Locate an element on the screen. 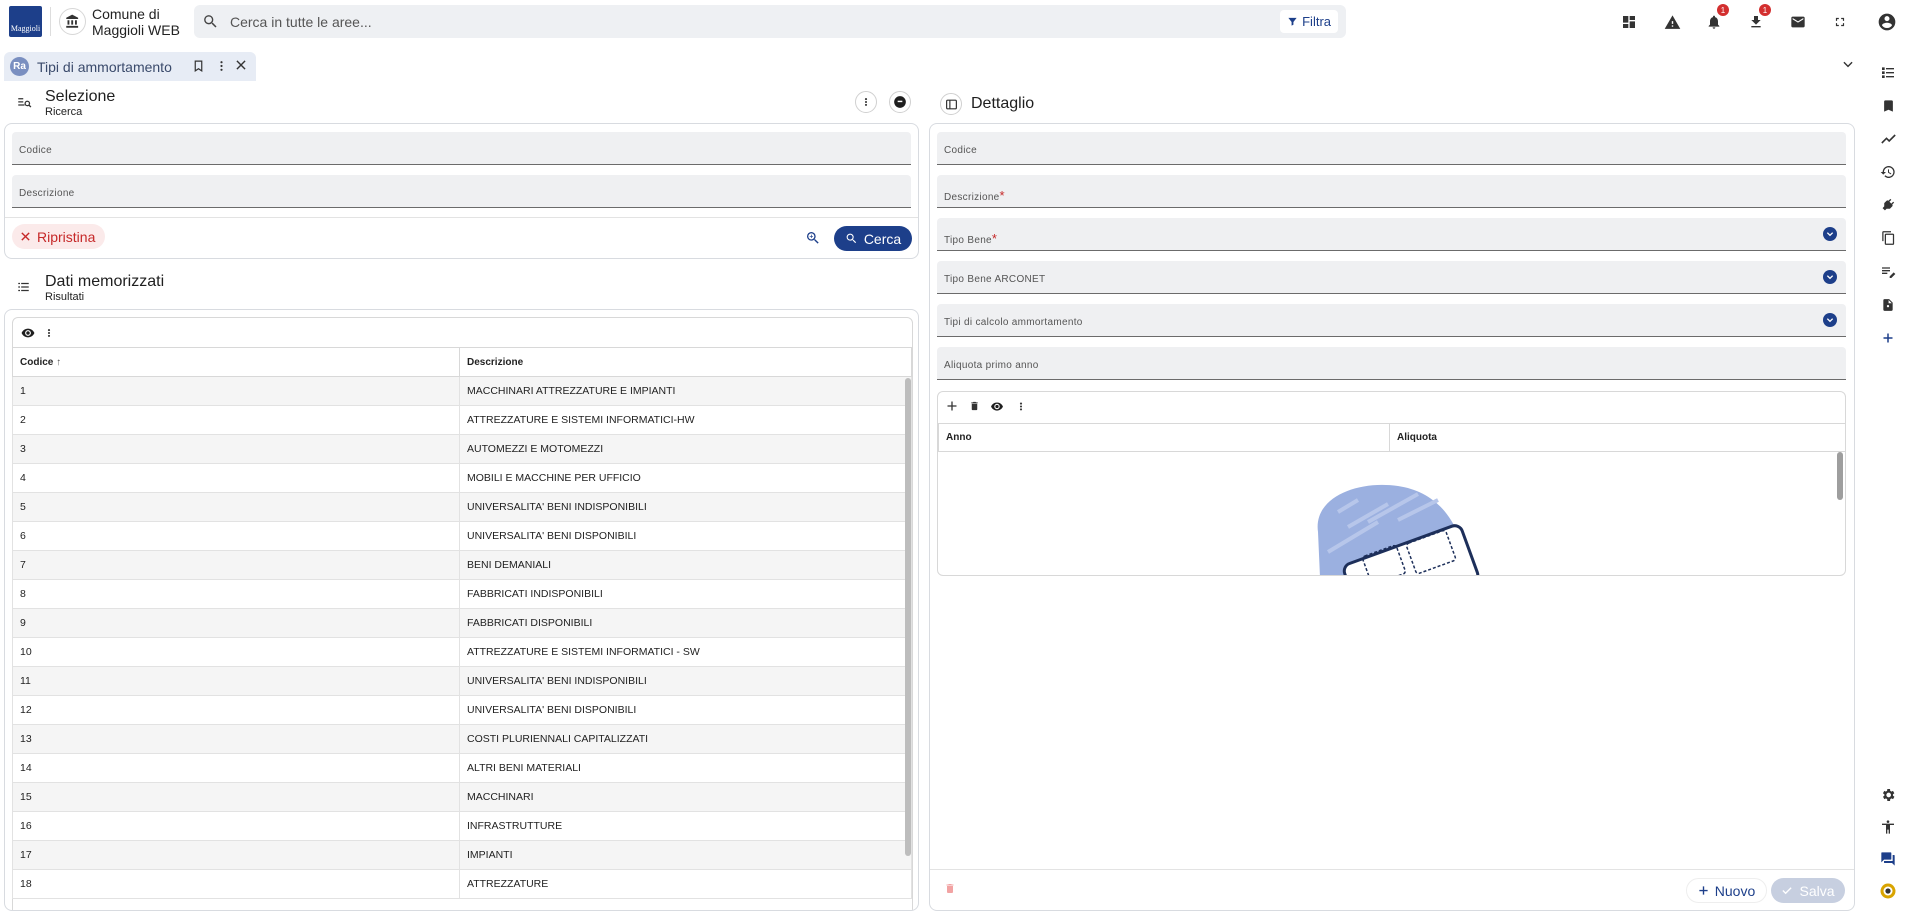 This screenshot has height=915, width=1908. cell-codice: 6 is located at coordinates (236, 536).